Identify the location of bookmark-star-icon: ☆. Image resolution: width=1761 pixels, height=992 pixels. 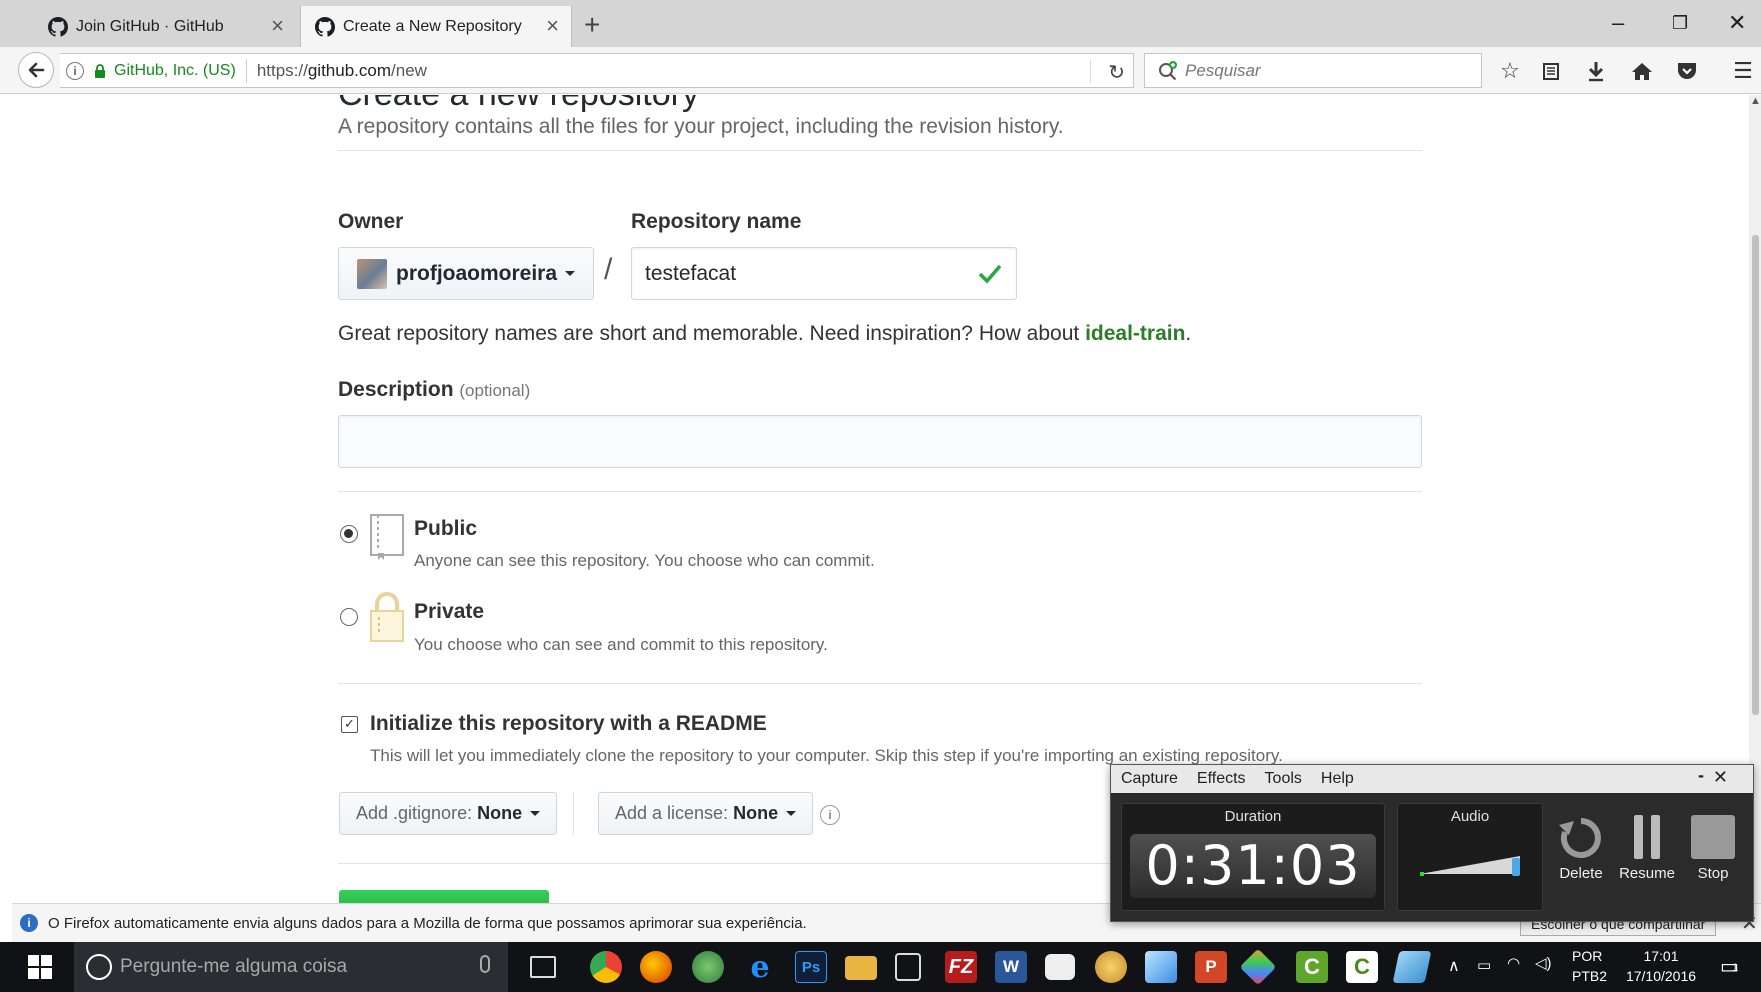
(1510, 71).